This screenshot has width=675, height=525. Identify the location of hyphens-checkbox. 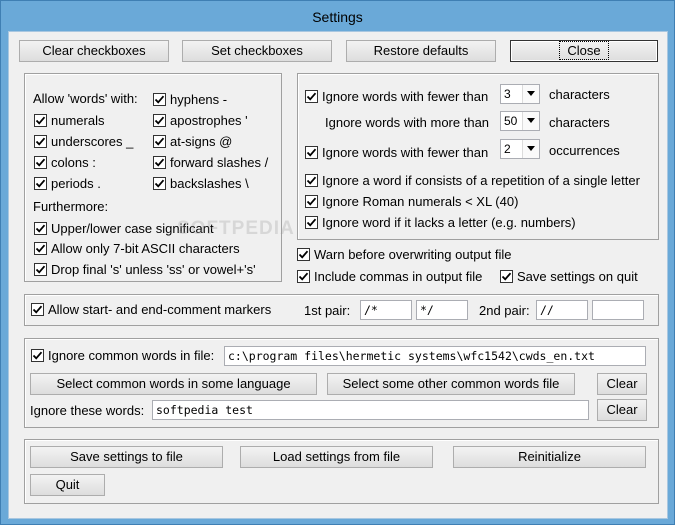
(159, 99).